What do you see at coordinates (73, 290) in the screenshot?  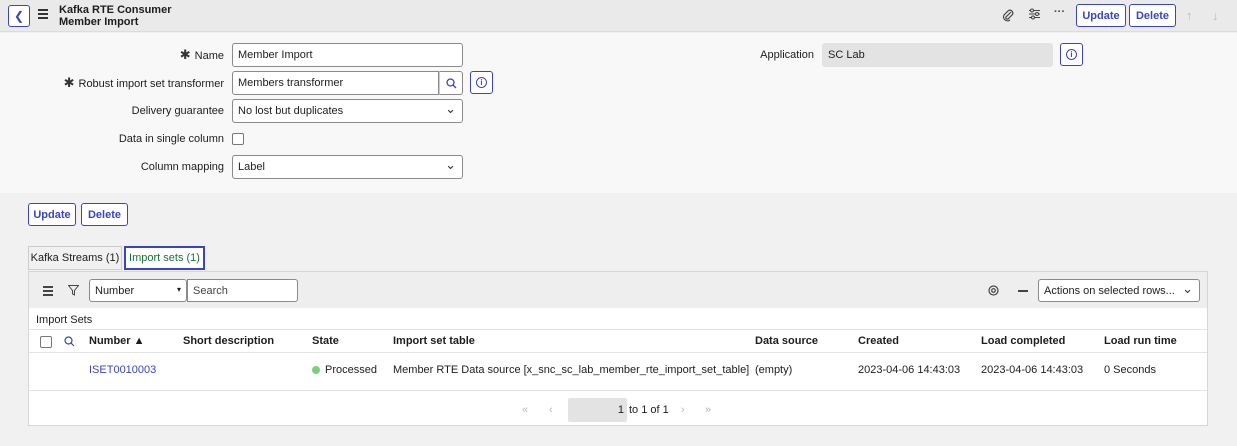 I see `filter-icon` at bounding box center [73, 290].